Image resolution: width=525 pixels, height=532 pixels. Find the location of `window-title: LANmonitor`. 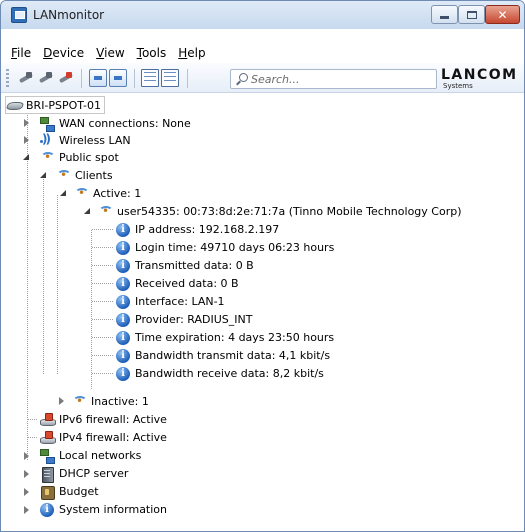

window-title: LANmonitor is located at coordinates (69, 15).